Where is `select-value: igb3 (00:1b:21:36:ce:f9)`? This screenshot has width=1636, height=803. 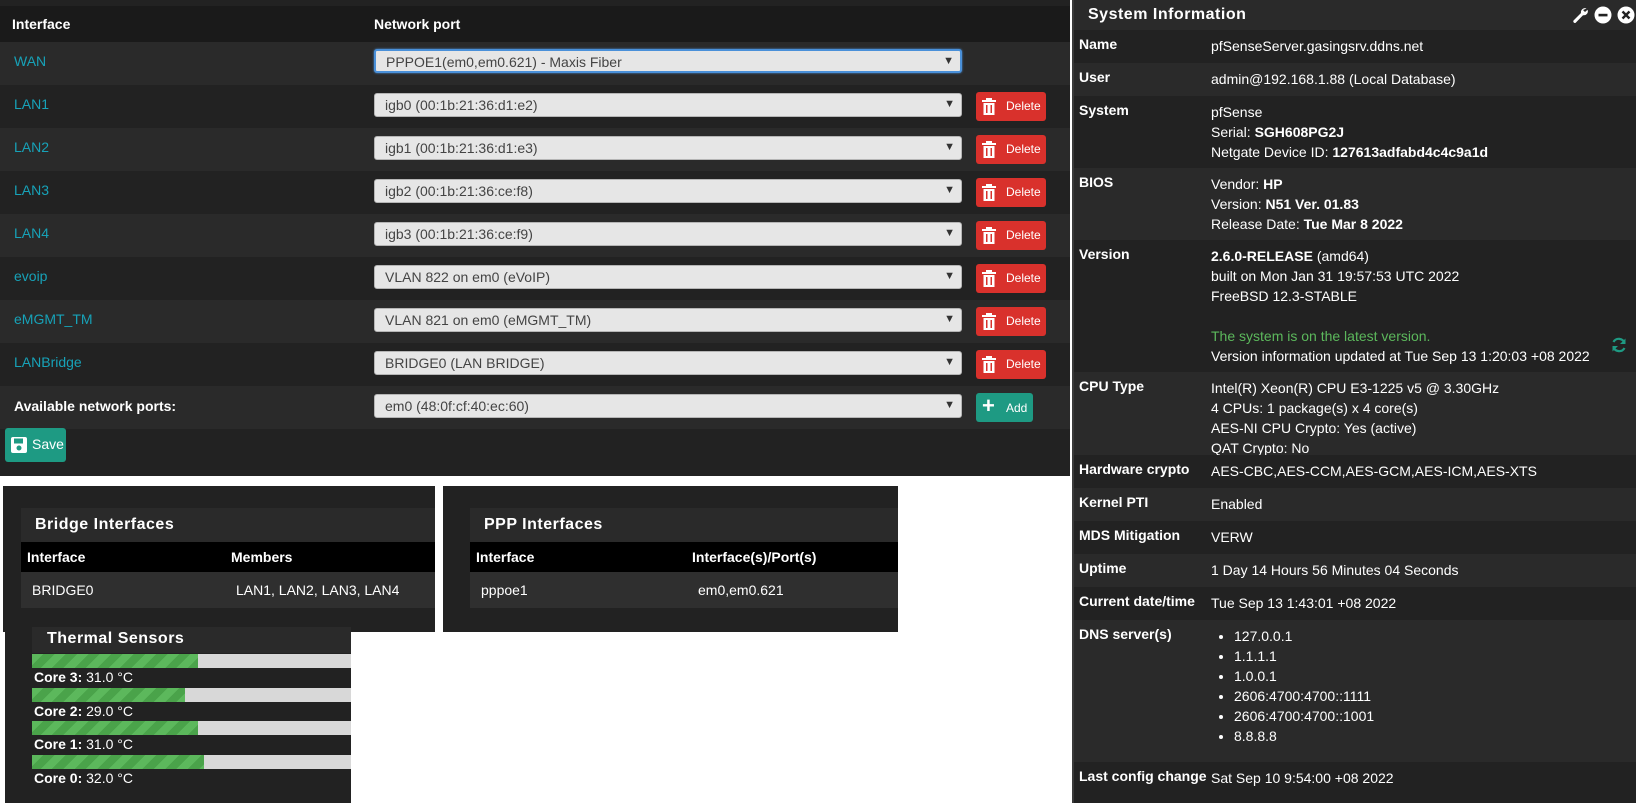
select-value: igb3 (00:1b:21:36:ce:f9) is located at coordinates (459, 234).